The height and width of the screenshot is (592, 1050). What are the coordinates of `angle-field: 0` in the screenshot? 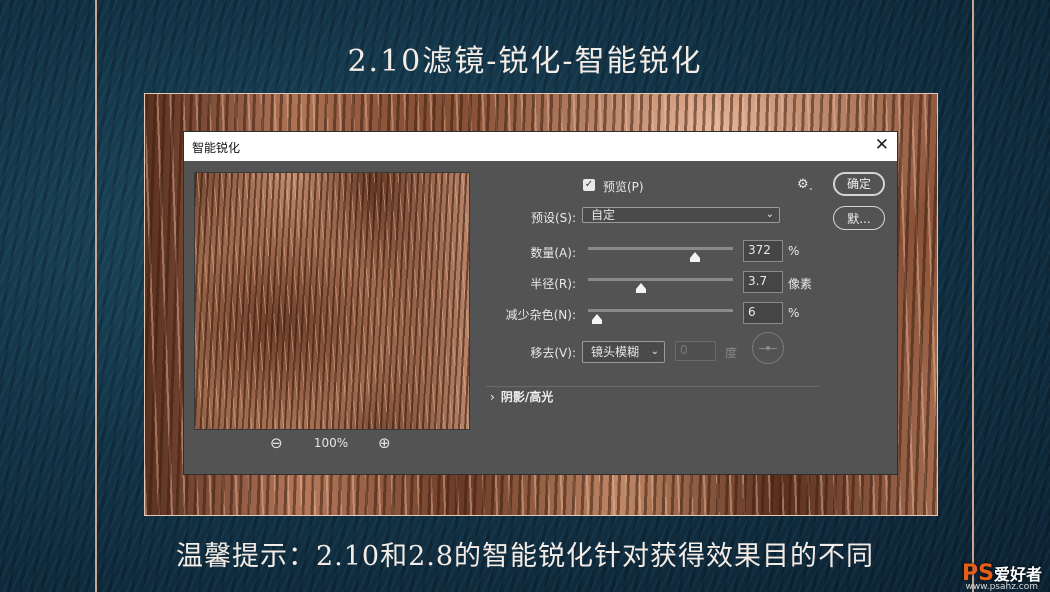 It's located at (695, 351).